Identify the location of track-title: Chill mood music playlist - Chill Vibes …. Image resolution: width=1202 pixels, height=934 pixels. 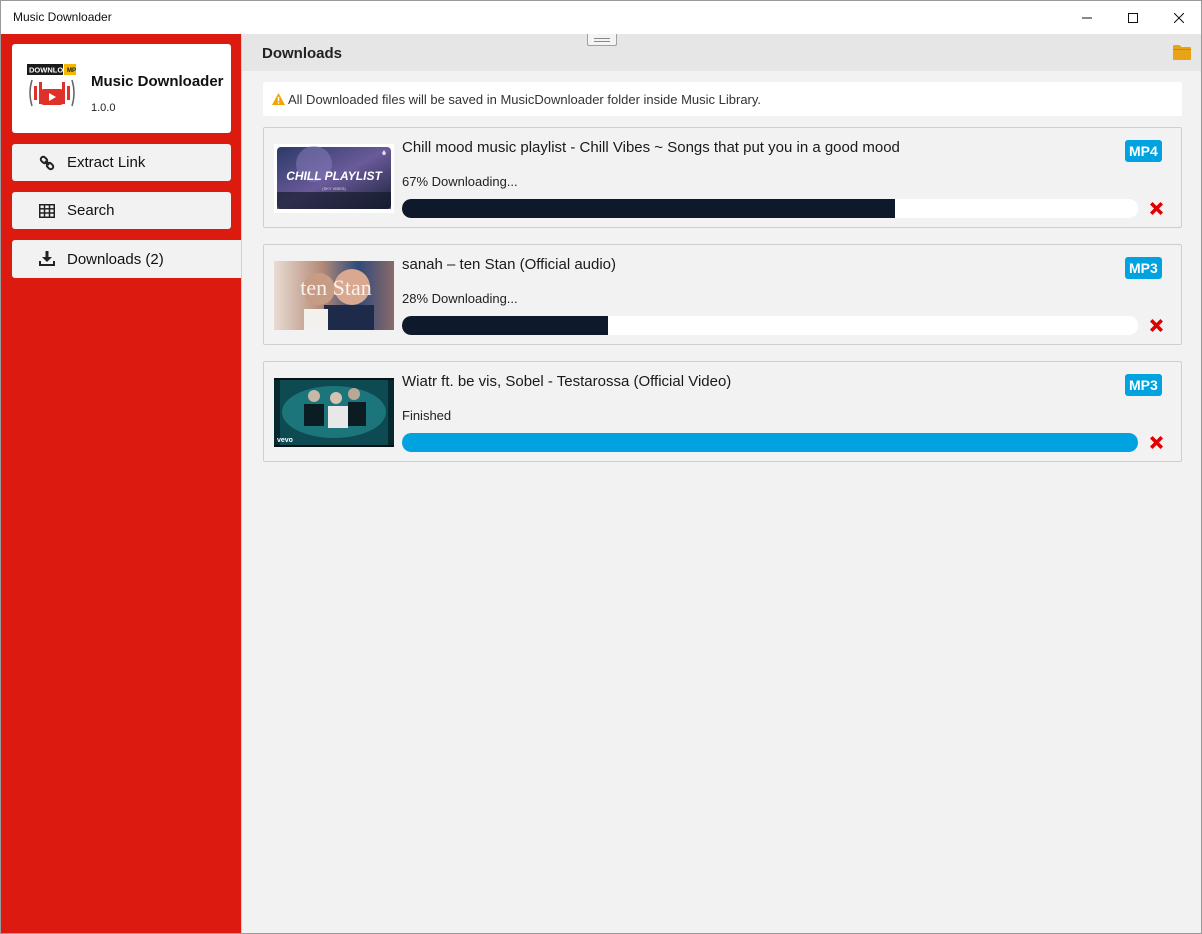
(651, 147).